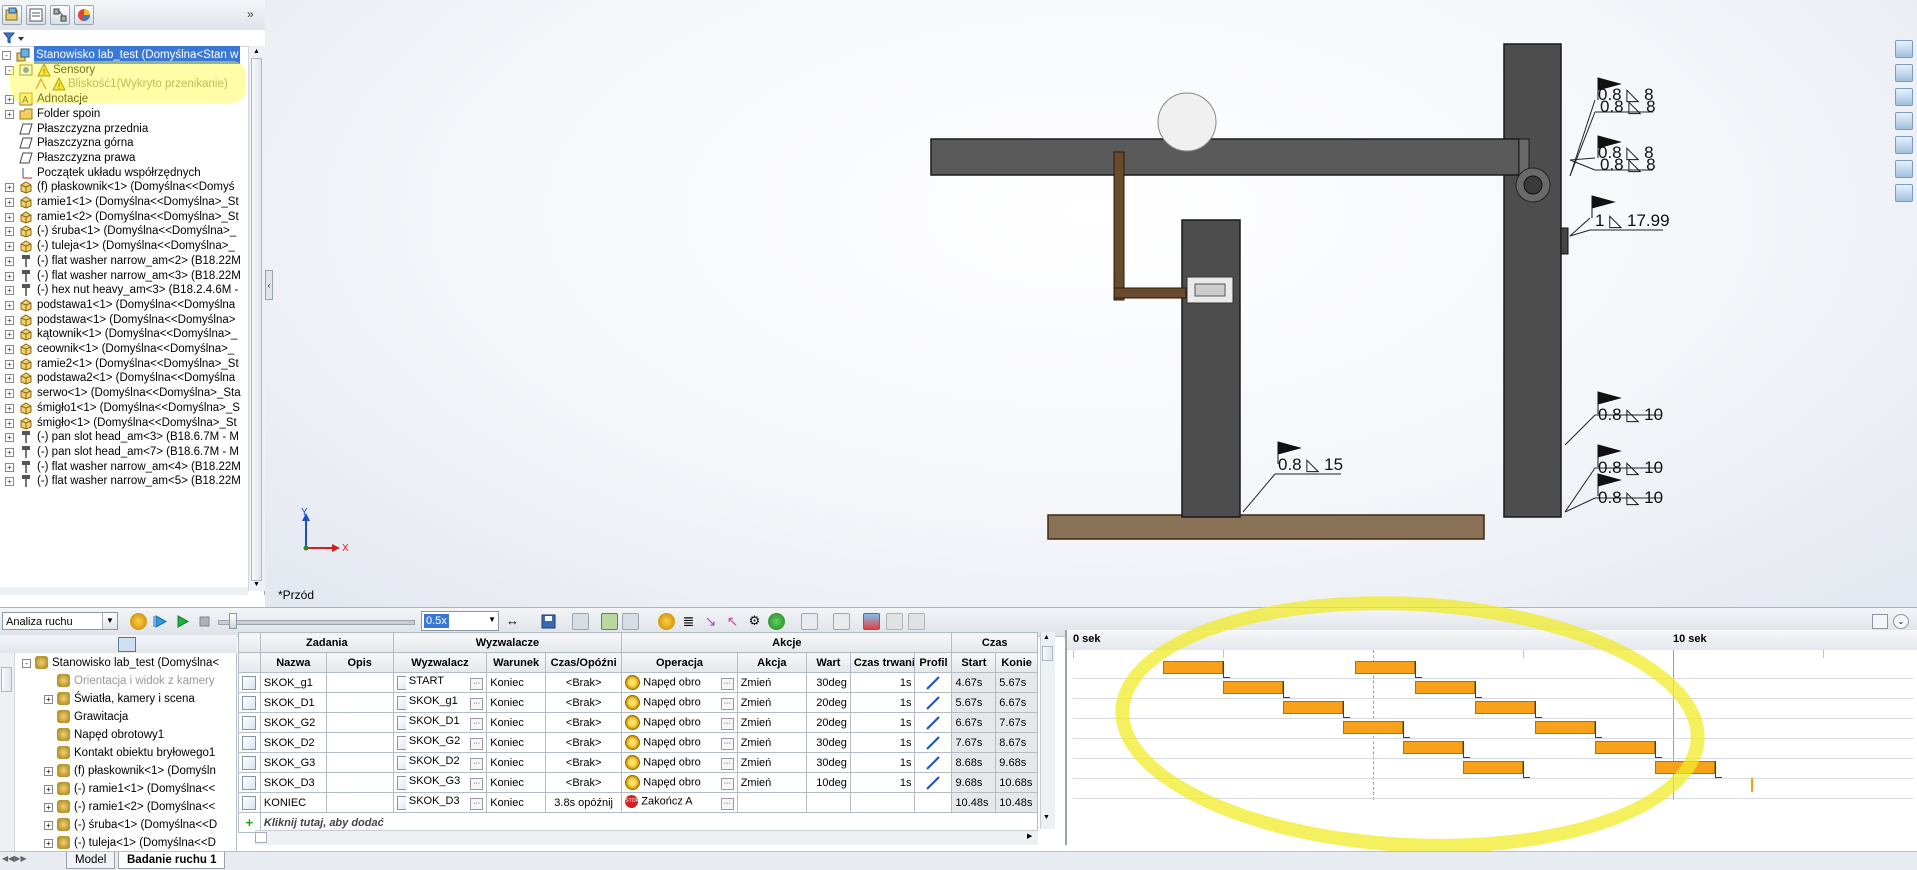  Describe the element at coordinates (36, 15) in the screenshot. I see `property-manager-tab-icon` at that location.